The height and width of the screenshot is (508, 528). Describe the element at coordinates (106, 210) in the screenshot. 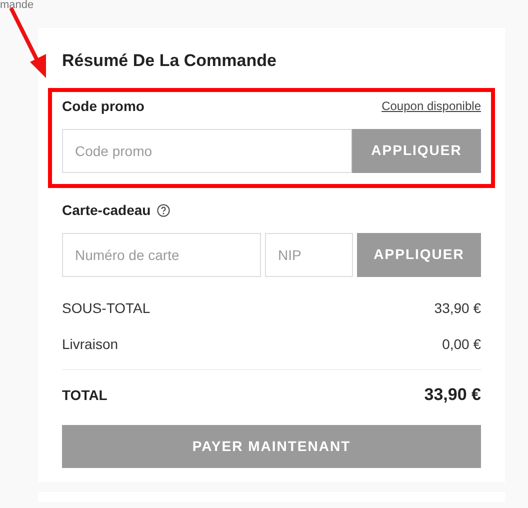

I see `field-label: Carte-cadeau` at that location.